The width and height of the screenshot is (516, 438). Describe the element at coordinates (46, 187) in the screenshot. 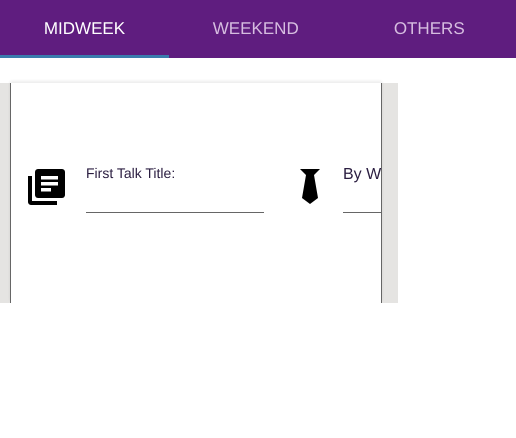

I see `library-books-icon` at that location.